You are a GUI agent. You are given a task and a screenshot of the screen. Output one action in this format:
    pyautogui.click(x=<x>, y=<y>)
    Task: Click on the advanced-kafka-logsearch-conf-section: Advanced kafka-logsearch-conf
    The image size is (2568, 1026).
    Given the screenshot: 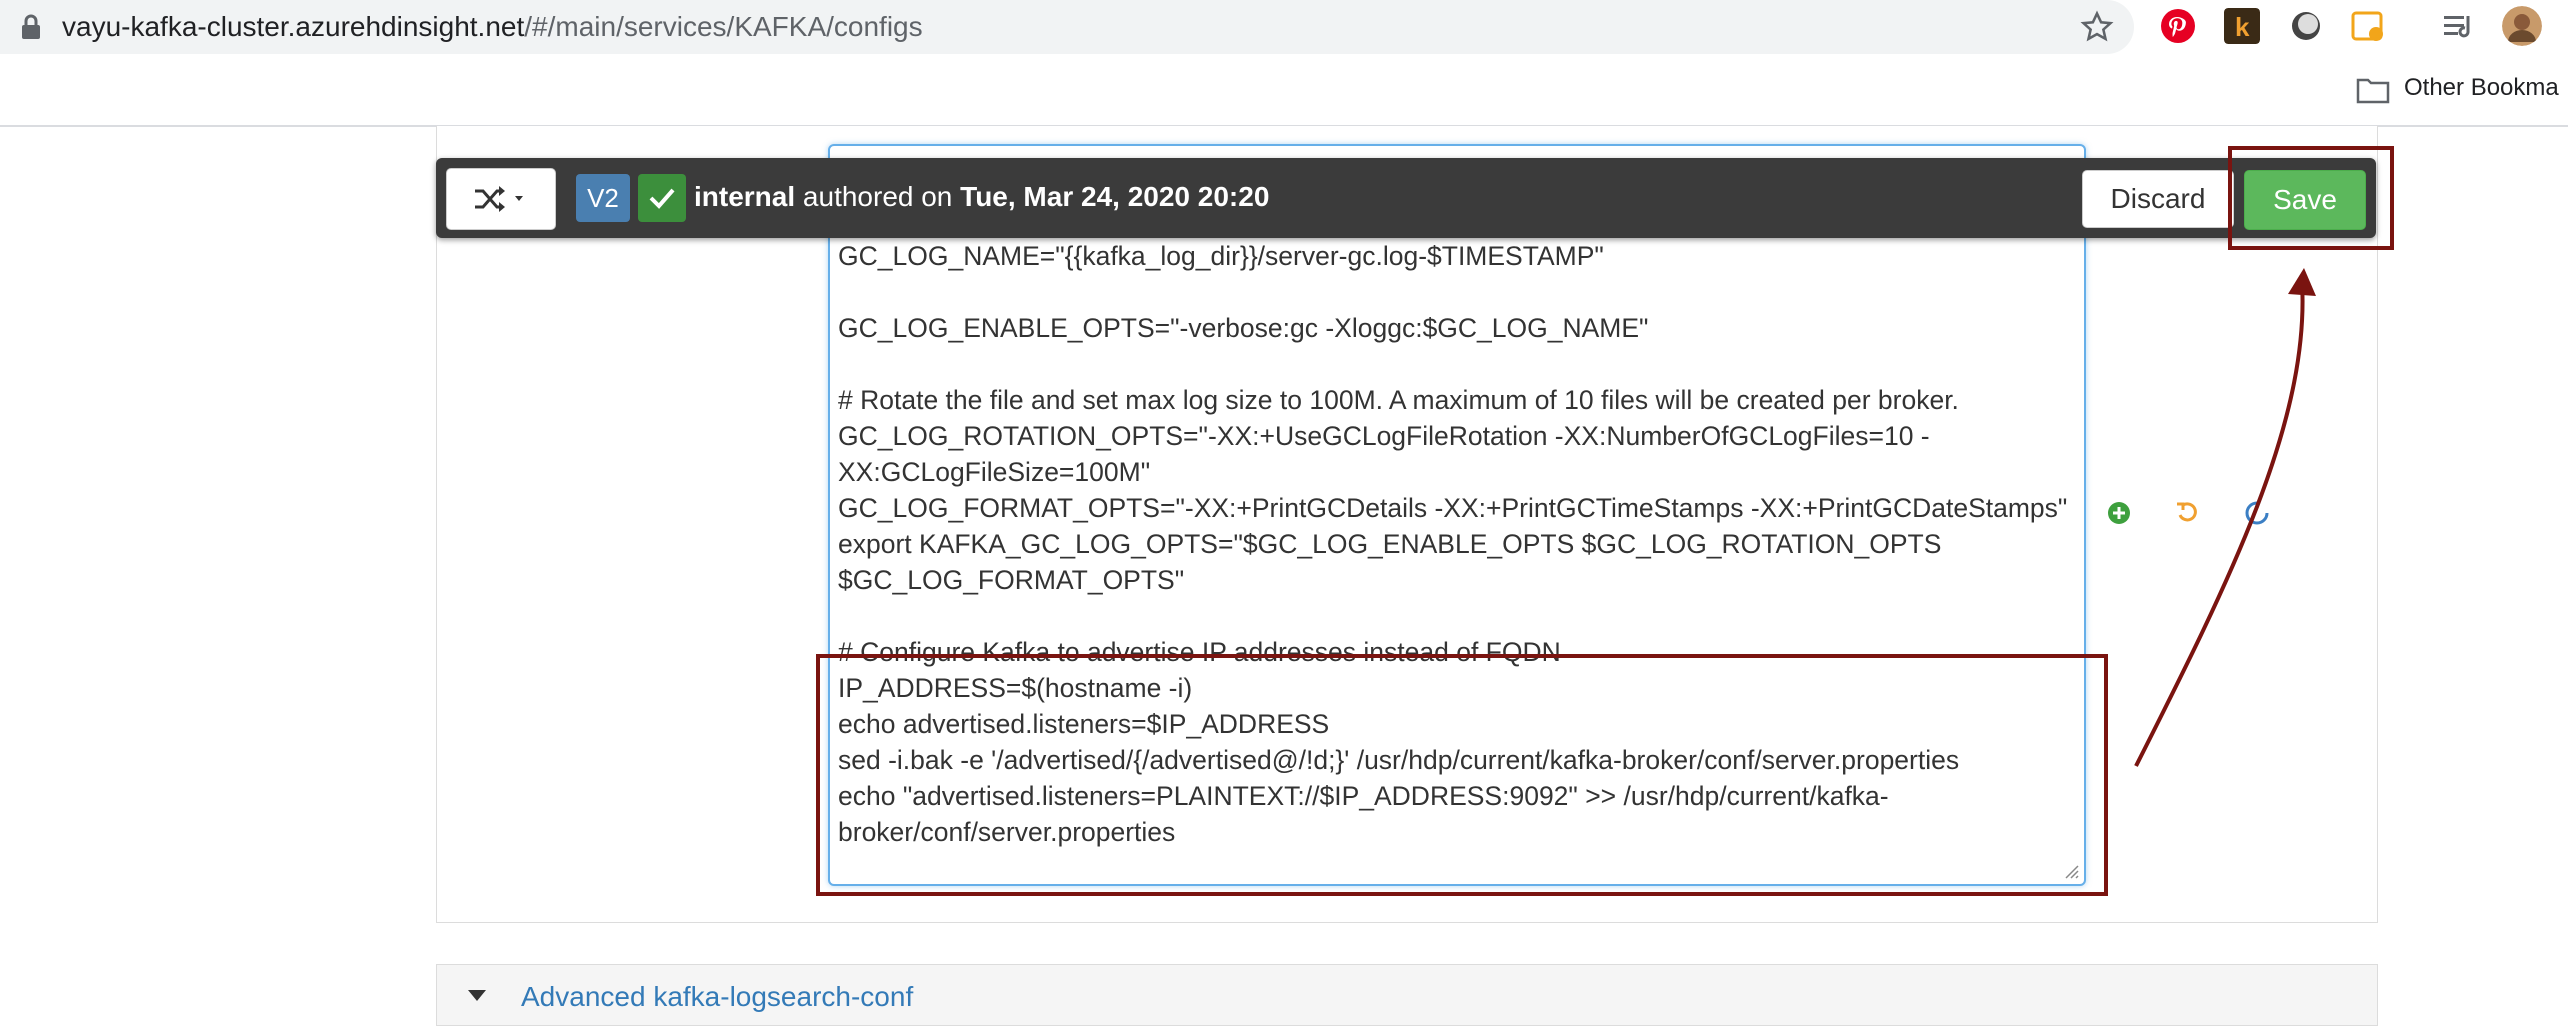 What is the action you would take?
    pyautogui.click(x=1407, y=995)
    